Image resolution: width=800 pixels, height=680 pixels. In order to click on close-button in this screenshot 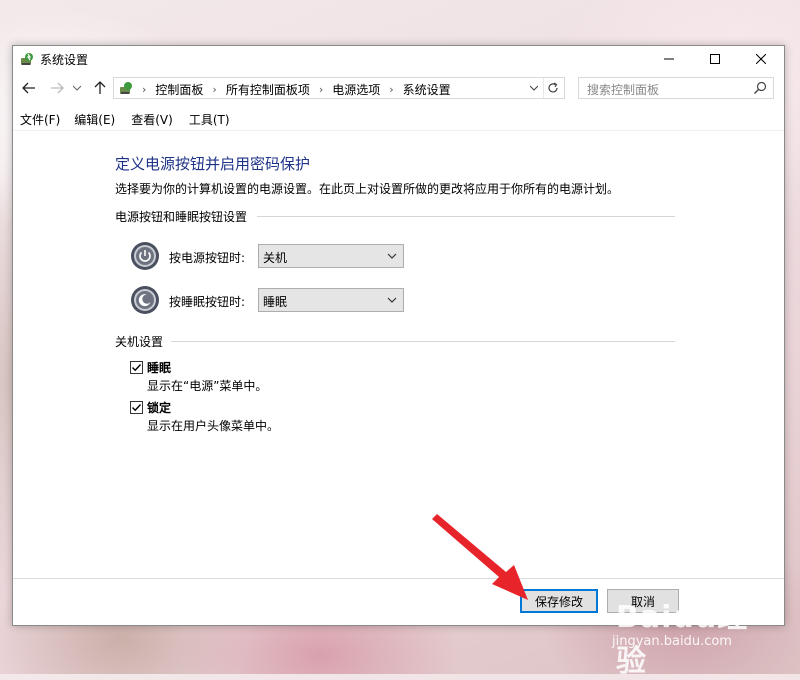, I will do `click(761, 59)`.